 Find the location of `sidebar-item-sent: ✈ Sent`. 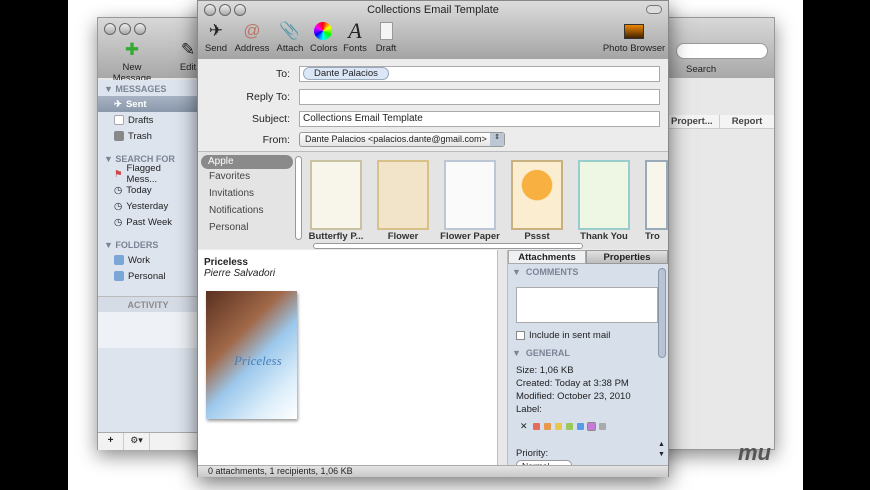

sidebar-item-sent: ✈ Sent is located at coordinates (148, 104).